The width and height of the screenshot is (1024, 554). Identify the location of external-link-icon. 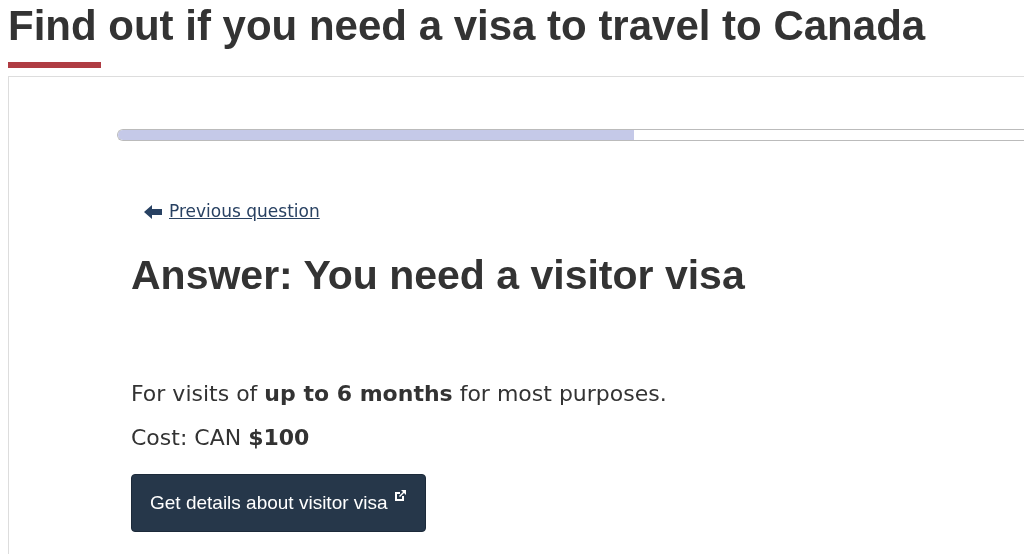
(399, 496).